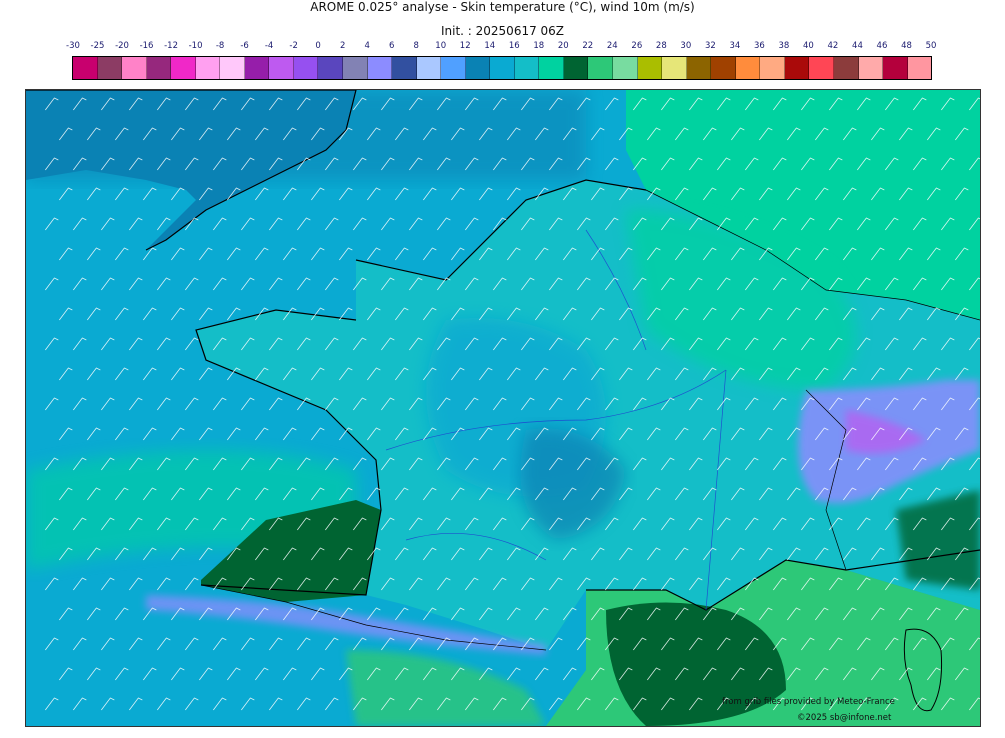 This screenshot has height=738, width=1005. Describe the element at coordinates (244, 46) in the screenshot. I see `colorbar-tick-label: -6` at that location.